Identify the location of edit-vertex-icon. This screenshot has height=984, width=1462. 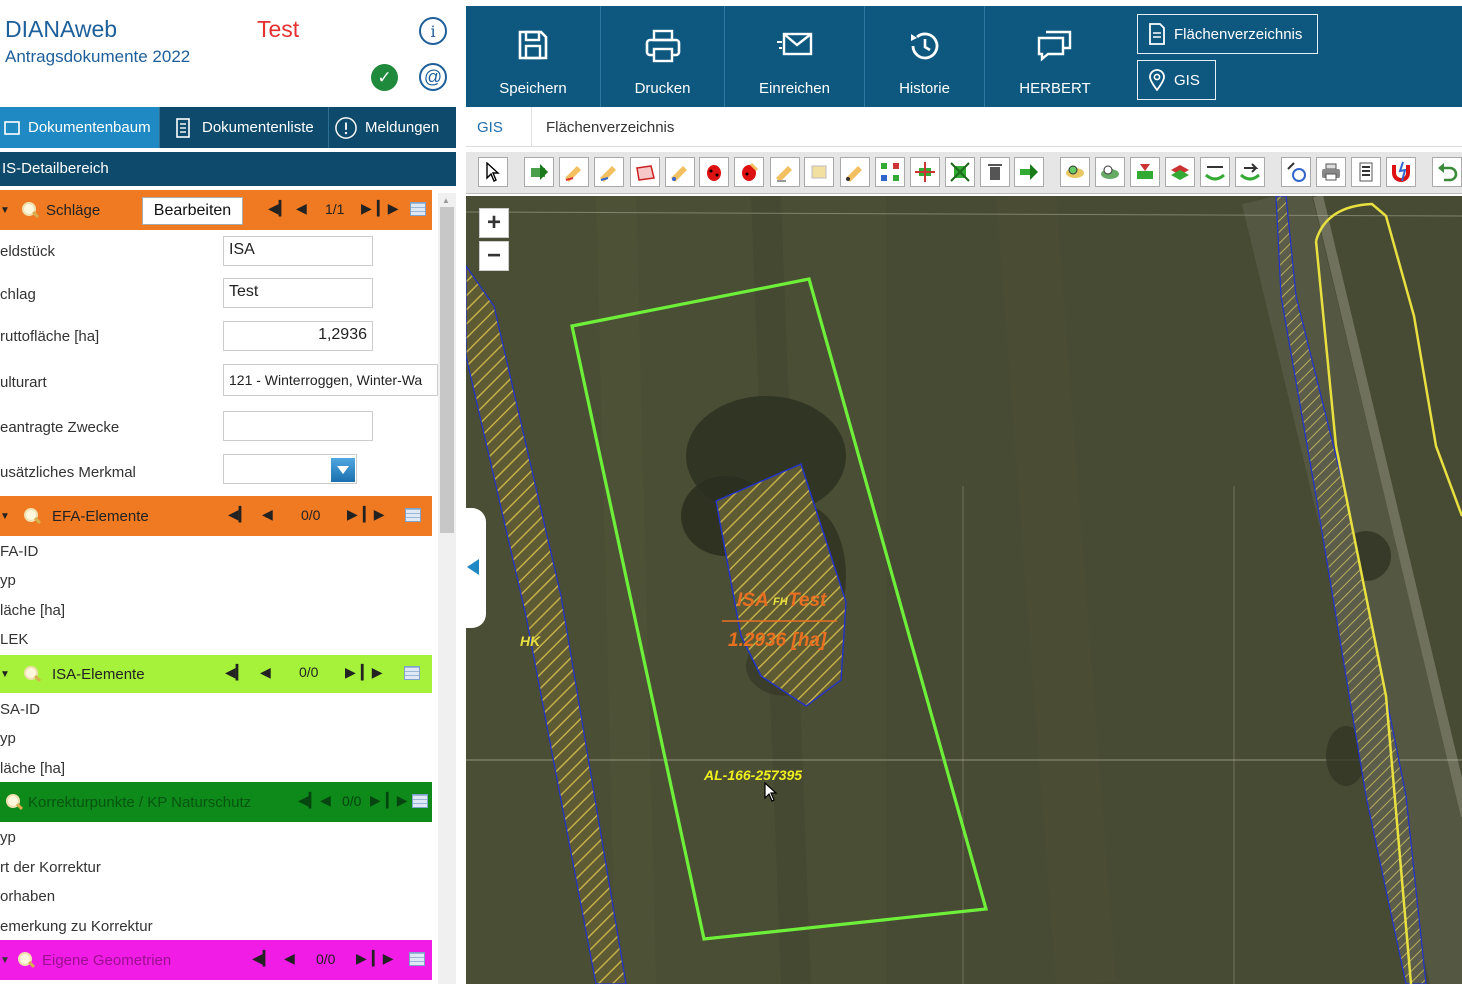
(680, 172).